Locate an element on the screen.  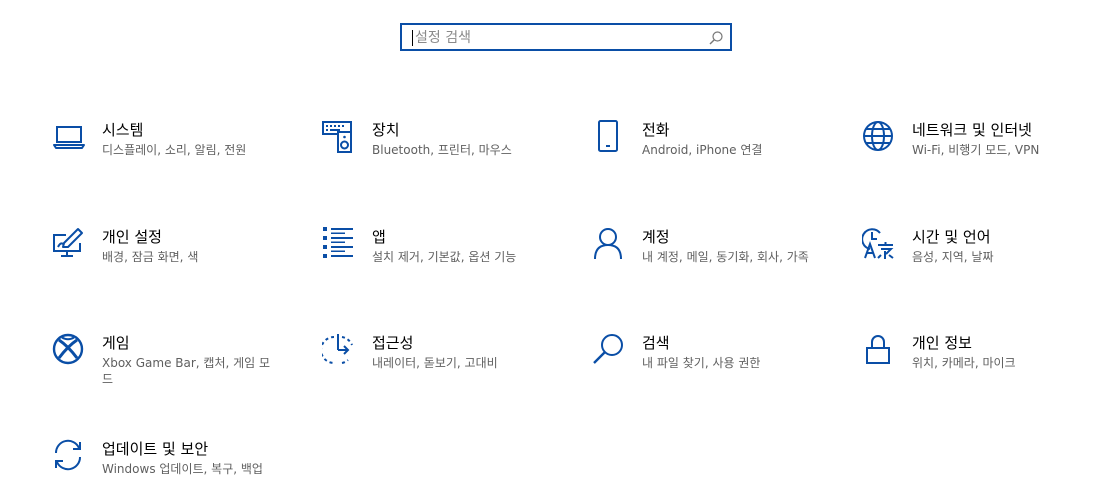
time-language-icon is located at coordinates (879, 244).